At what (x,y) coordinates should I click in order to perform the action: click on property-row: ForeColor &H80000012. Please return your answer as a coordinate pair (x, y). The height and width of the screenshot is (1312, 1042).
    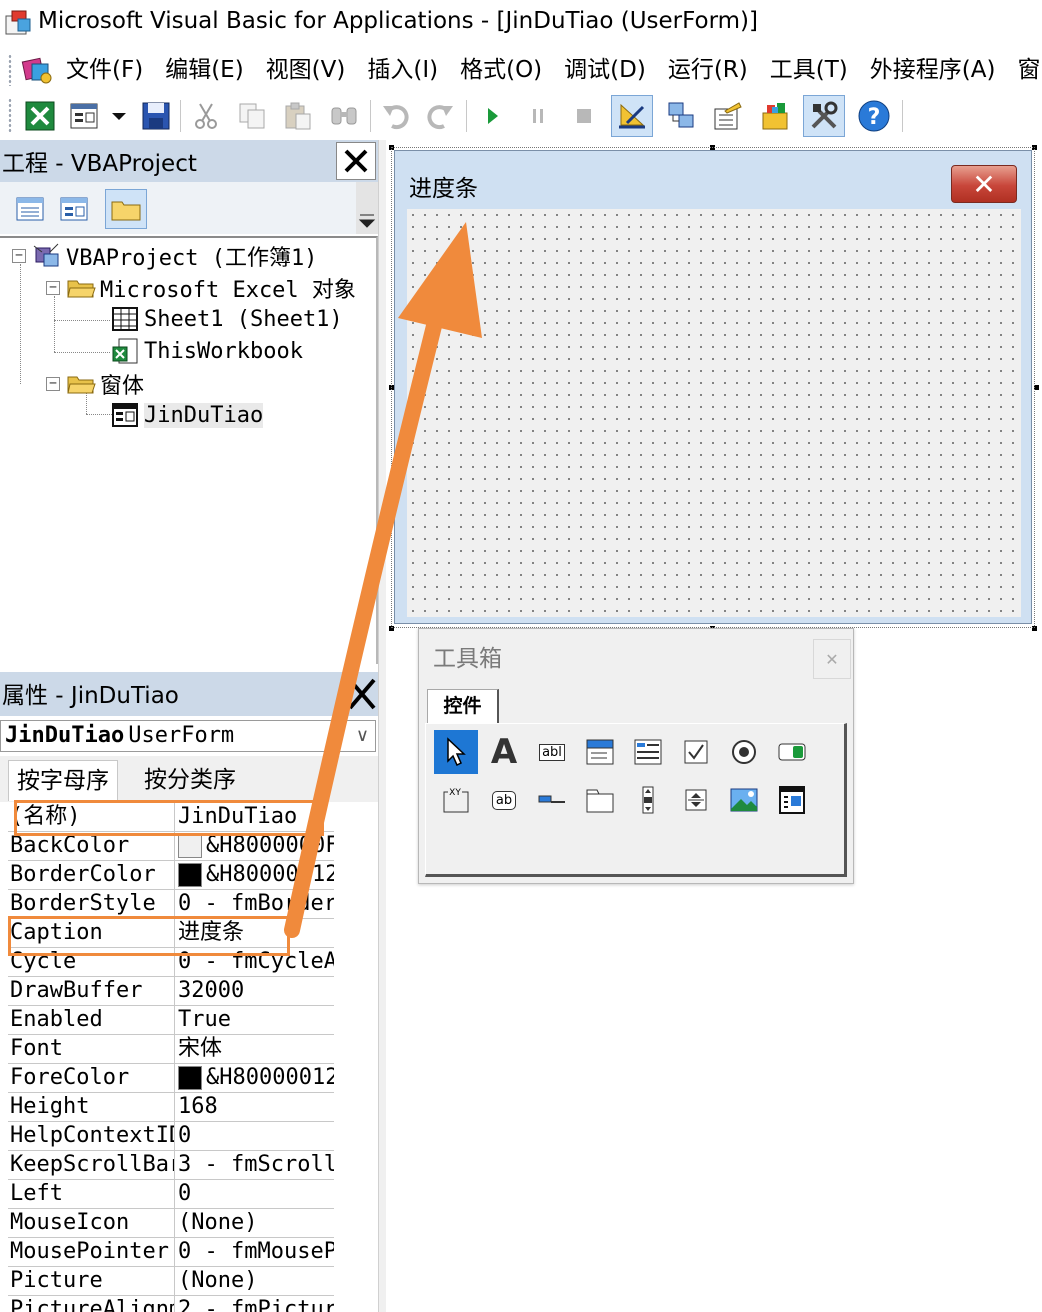
    Looking at the image, I should click on (171, 1078).